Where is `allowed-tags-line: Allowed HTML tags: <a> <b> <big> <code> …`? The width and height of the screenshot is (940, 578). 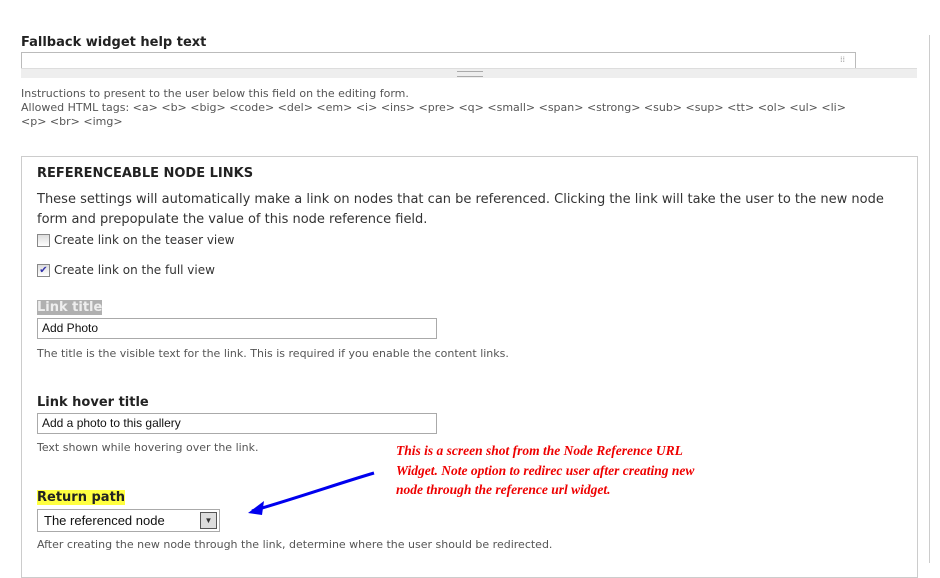 allowed-tags-line: Allowed HTML tags: <a> <b> <big> <code> … is located at coordinates (433, 107).